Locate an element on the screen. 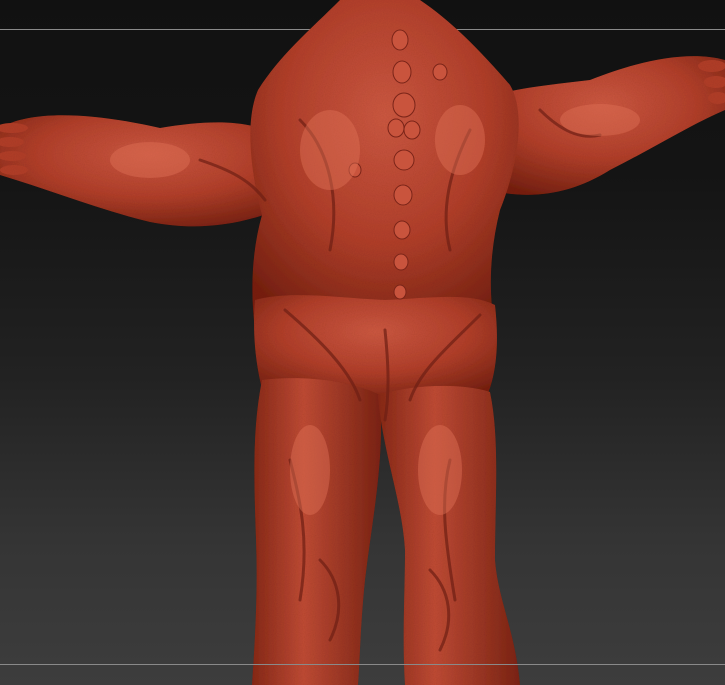 The height and width of the screenshot is (685, 725). frame-guide-bottom is located at coordinates (362, 664).